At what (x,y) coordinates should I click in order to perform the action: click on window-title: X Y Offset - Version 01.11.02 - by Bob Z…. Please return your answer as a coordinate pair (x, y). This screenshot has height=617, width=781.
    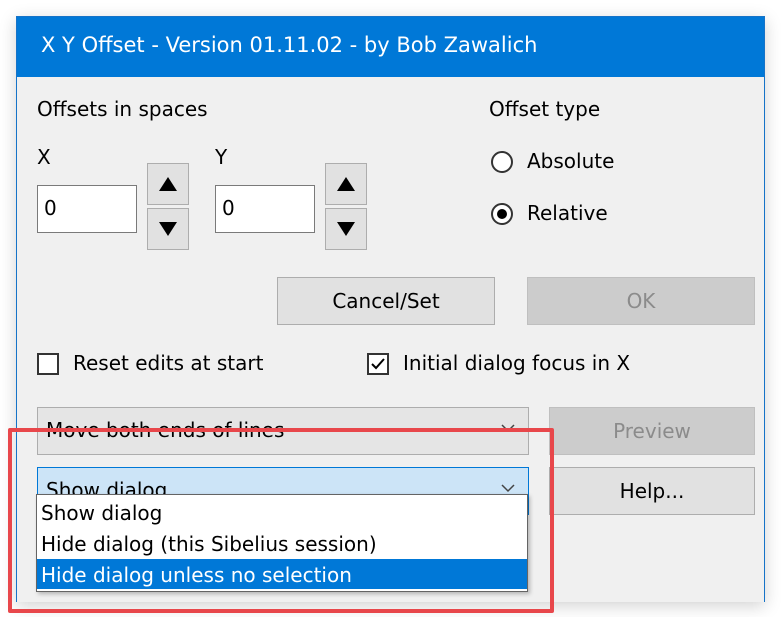
    Looking at the image, I should click on (289, 45).